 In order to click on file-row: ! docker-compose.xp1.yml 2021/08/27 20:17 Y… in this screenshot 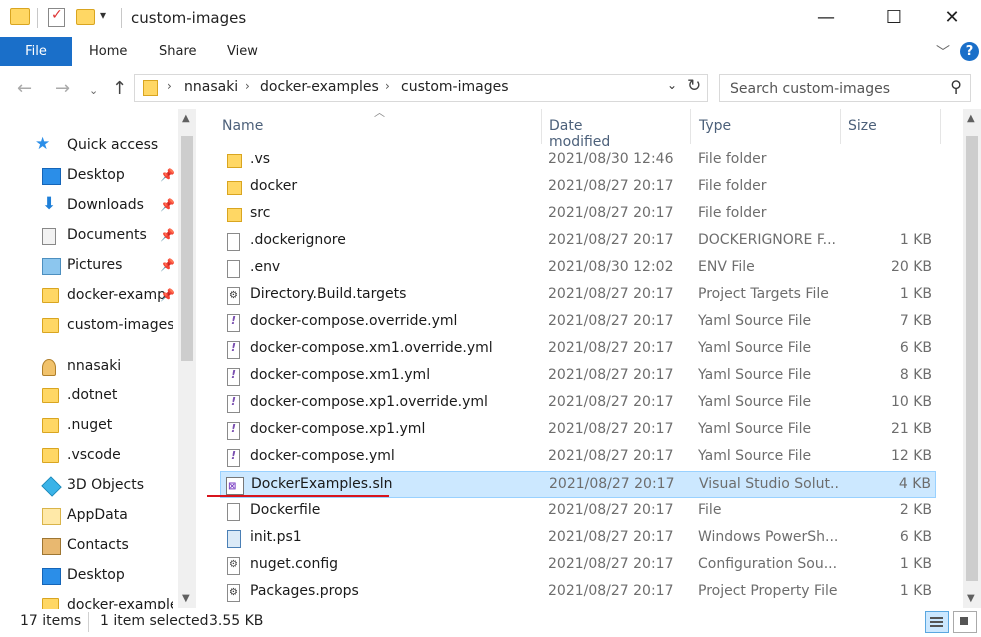, I will do `click(578, 430)`.